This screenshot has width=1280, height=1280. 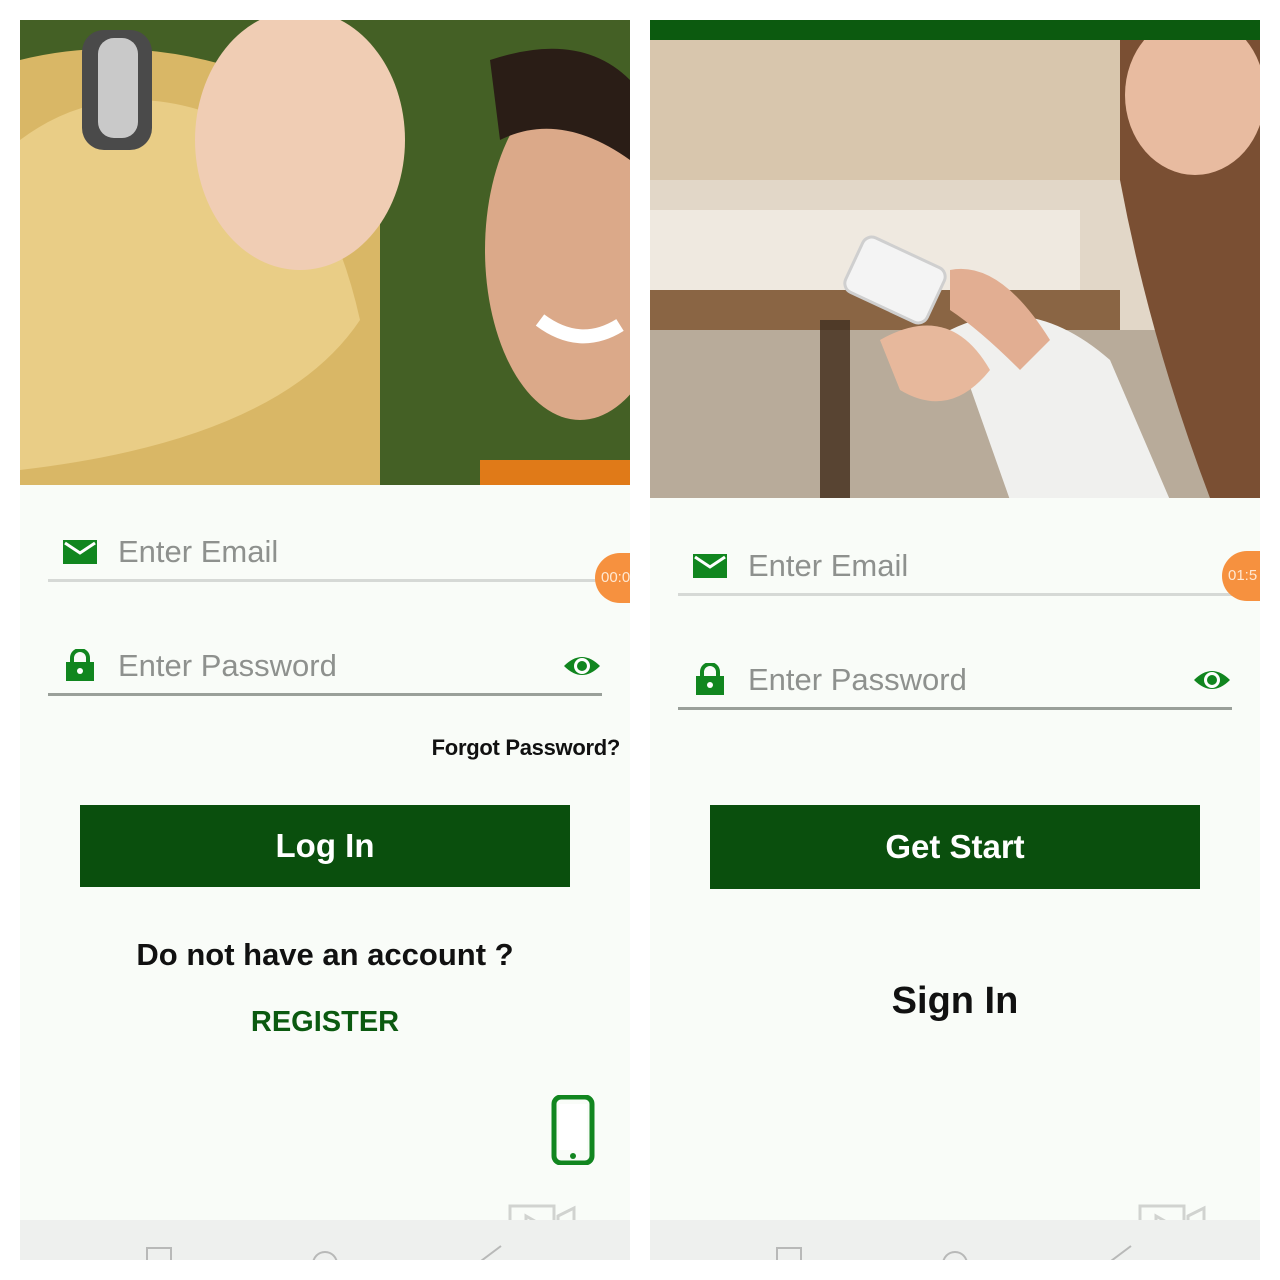 I want to click on top-bar, so click(x=955, y=31).